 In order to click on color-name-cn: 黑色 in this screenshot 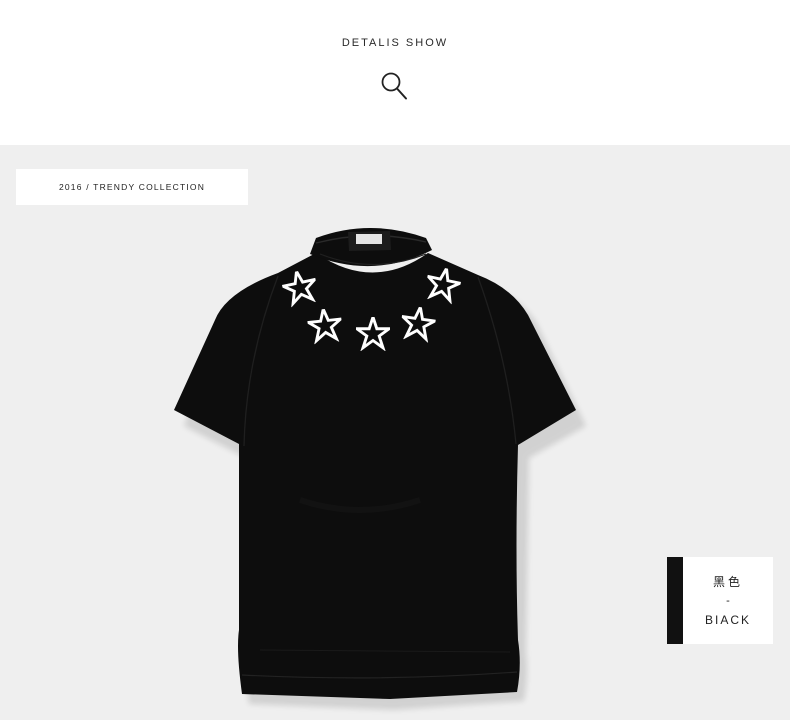, I will do `click(727, 581)`.